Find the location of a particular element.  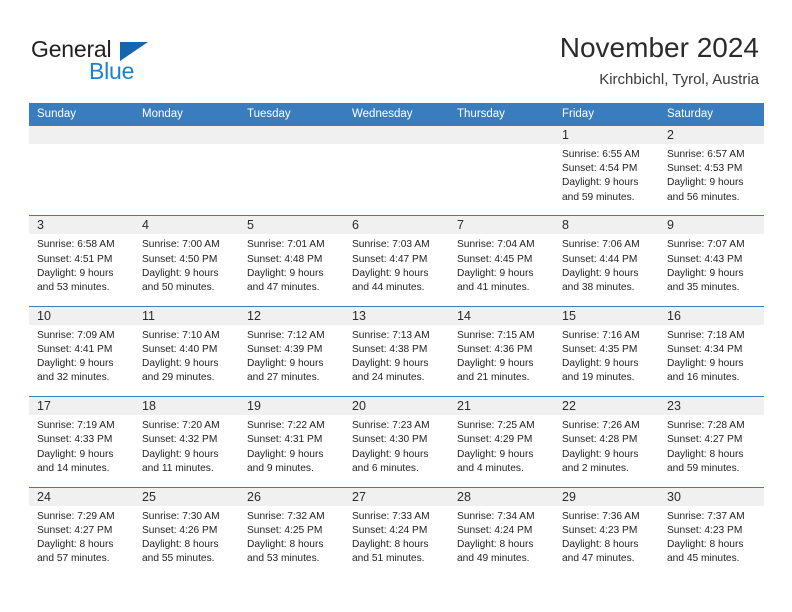

sunrise-text: Sunrise: 7:22 AM is located at coordinates (286, 426).